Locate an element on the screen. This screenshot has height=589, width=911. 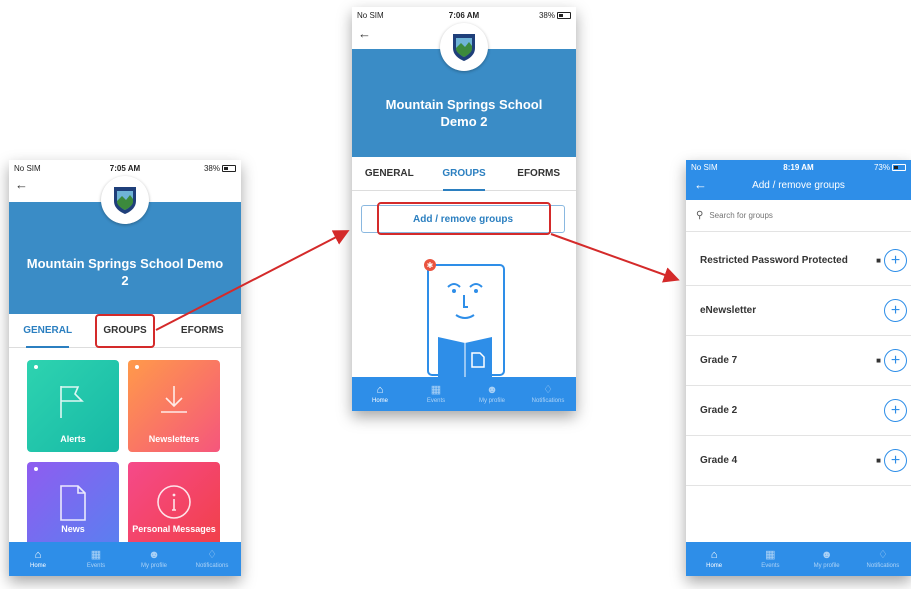
status-time: 7:06 AM is located at coordinates (464, 15).